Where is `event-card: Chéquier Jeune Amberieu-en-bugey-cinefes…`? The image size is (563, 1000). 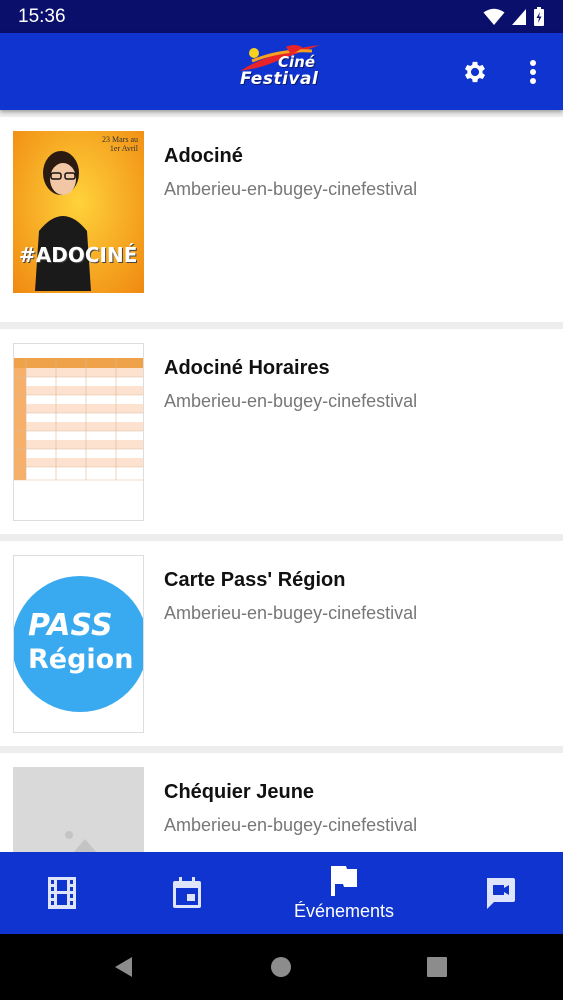 event-card: Chéquier Jeune Amberieu-en-bugey-cinefes… is located at coordinates (281, 802).